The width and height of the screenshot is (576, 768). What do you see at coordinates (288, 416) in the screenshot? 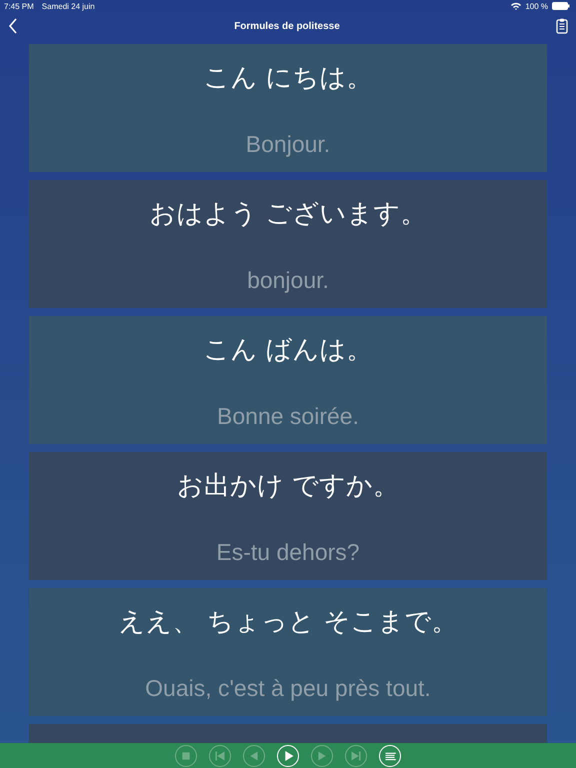
I see `french-translation: Bonne soirée.` at bounding box center [288, 416].